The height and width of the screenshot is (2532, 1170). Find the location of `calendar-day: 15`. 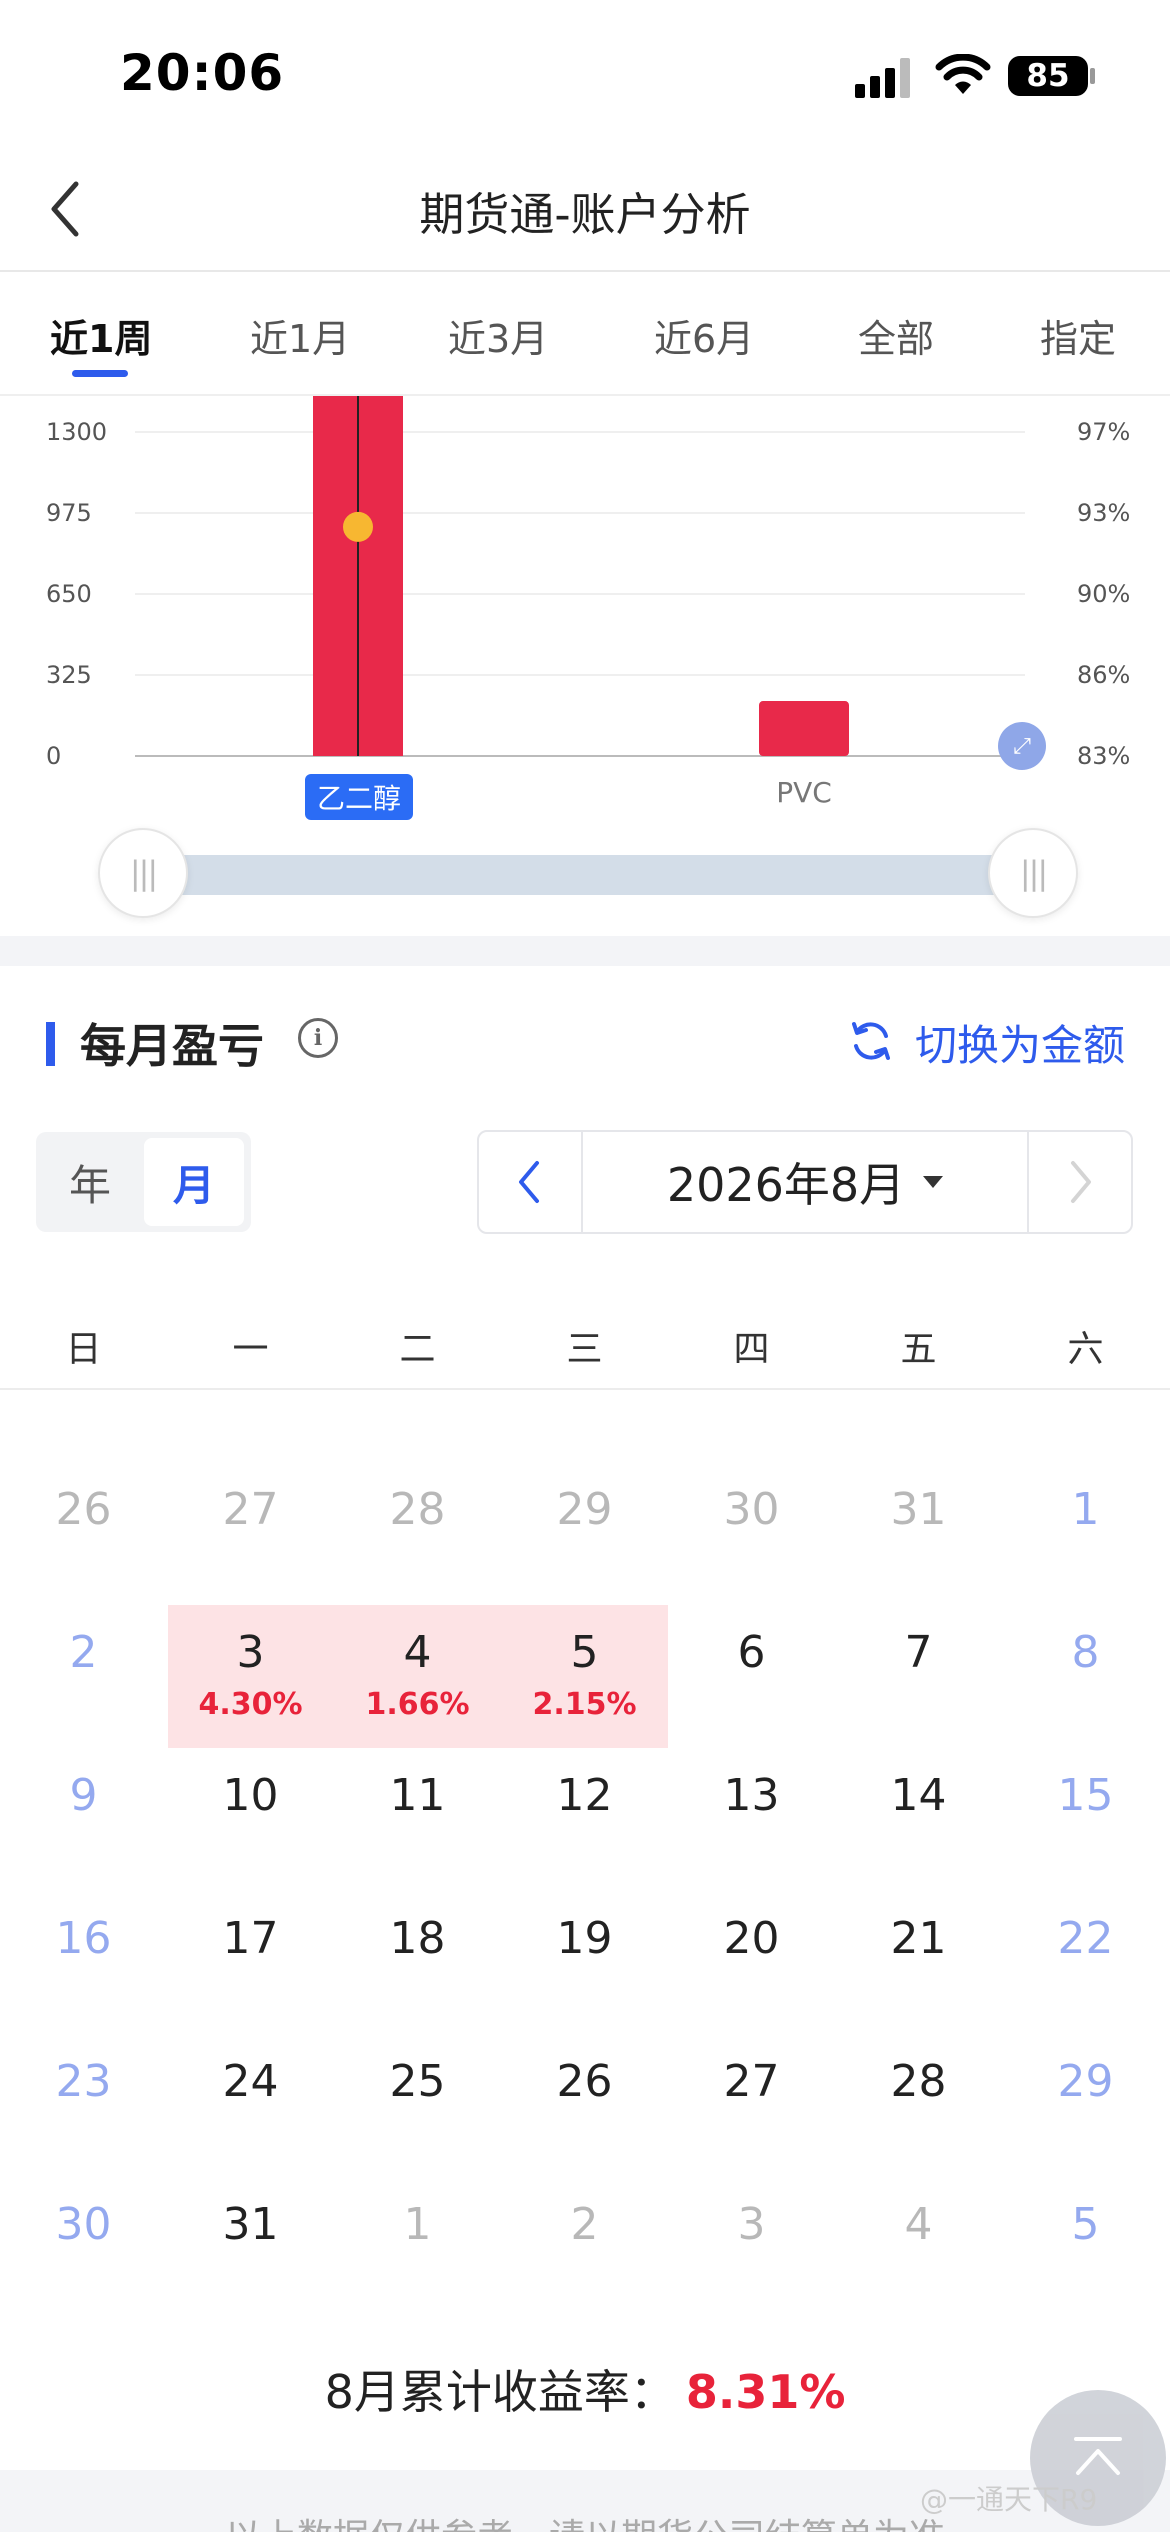

calendar-day: 15 is located at coordinates (1085, 1797).